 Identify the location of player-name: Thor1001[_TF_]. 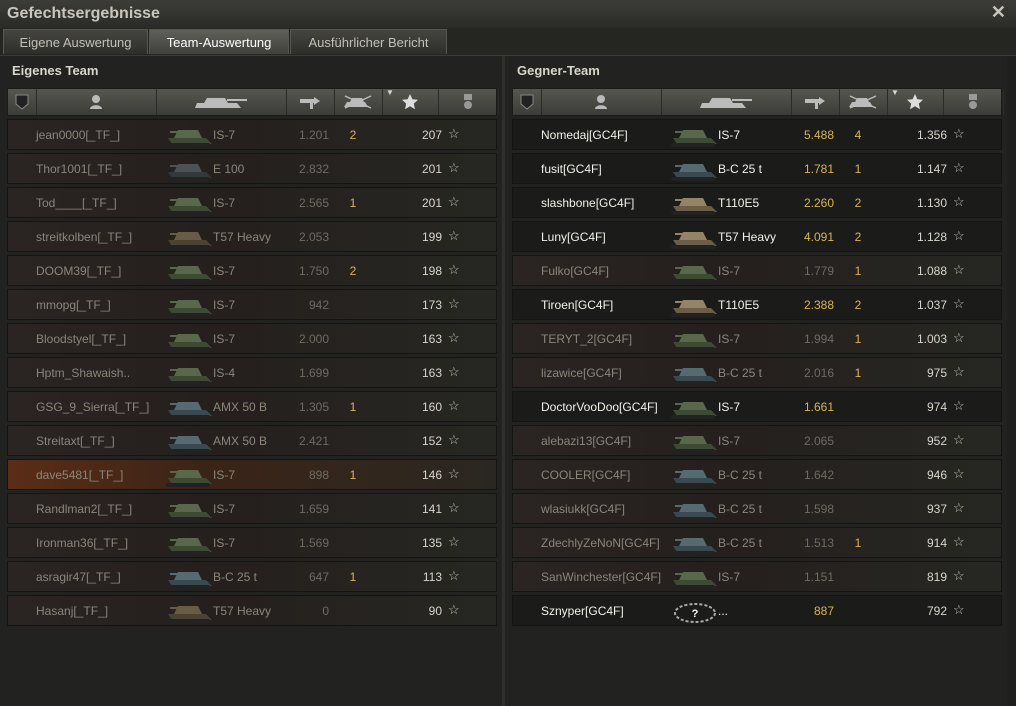
(79, 169).